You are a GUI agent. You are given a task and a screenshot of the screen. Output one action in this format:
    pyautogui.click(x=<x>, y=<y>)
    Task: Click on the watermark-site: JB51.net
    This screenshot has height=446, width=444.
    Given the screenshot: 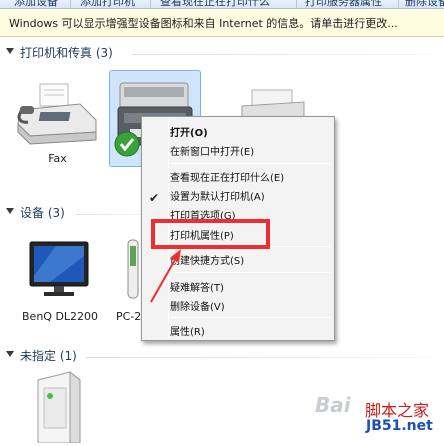 What is the action you would take?
    pyautogui.click(x=399, y=426)
    